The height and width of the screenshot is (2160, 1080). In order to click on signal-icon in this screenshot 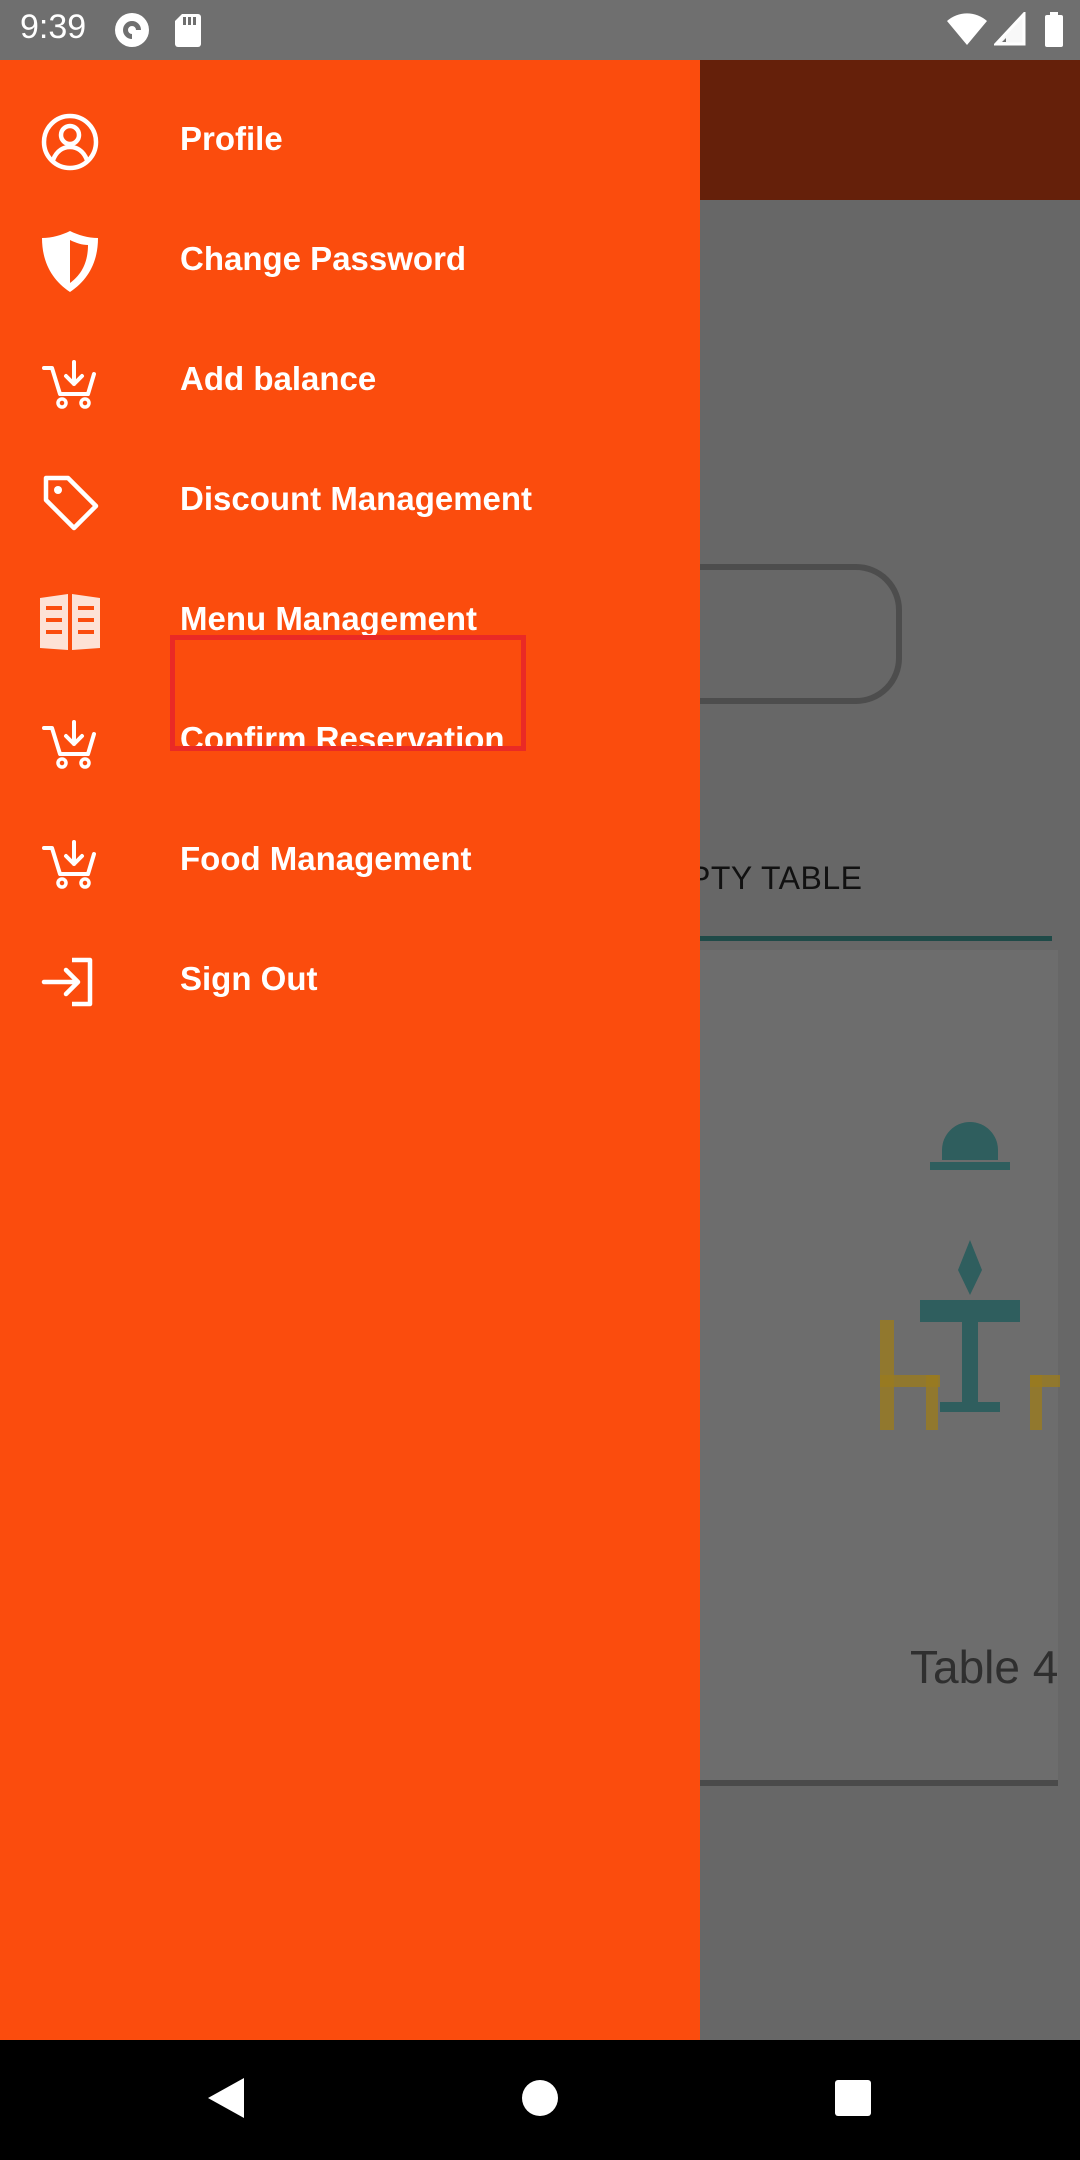, I will do `click(1010, 29)`.